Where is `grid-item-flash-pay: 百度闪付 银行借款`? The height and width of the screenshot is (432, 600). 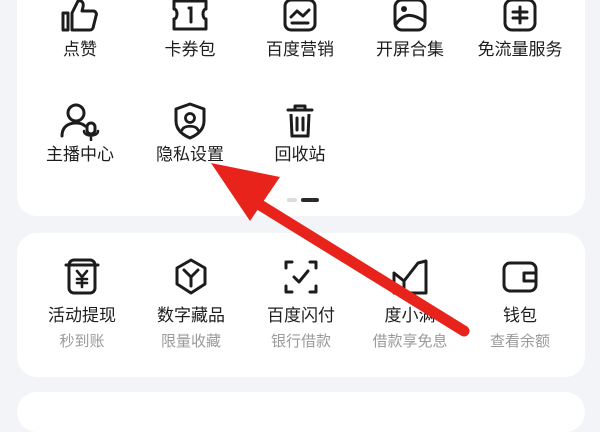 grid-item-flash-pay: 百度闪付 银行借款 is located at coordinates (301, 303).